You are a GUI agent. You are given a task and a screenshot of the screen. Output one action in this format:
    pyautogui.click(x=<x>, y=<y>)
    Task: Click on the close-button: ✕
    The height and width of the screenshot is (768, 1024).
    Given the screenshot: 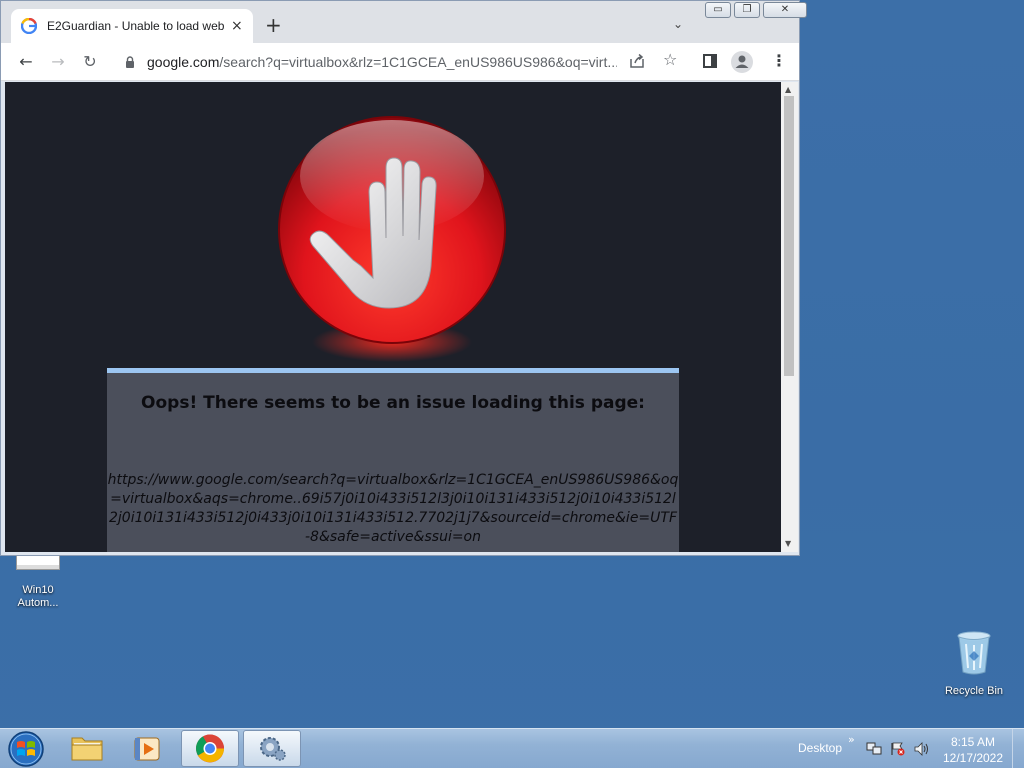 What is the action you would take?
    pyautogui.click(x=785, y=10)
    